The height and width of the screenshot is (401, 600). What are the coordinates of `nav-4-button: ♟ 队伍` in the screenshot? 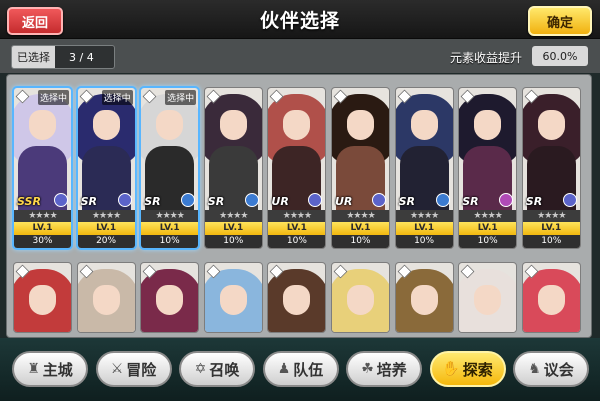 It's located at (300, 369).